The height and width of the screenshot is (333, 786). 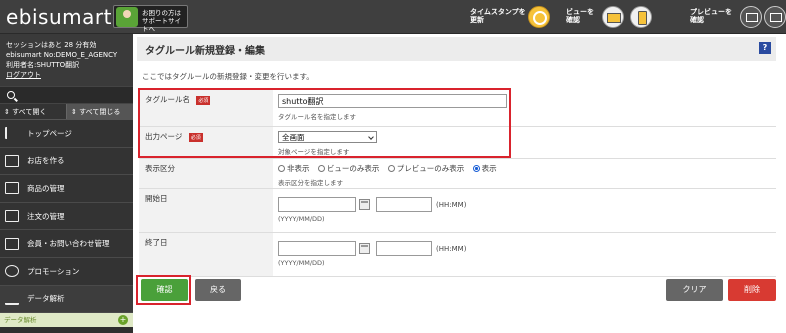 I want to click on delete-button: 削除, so click(x=752, y=290).